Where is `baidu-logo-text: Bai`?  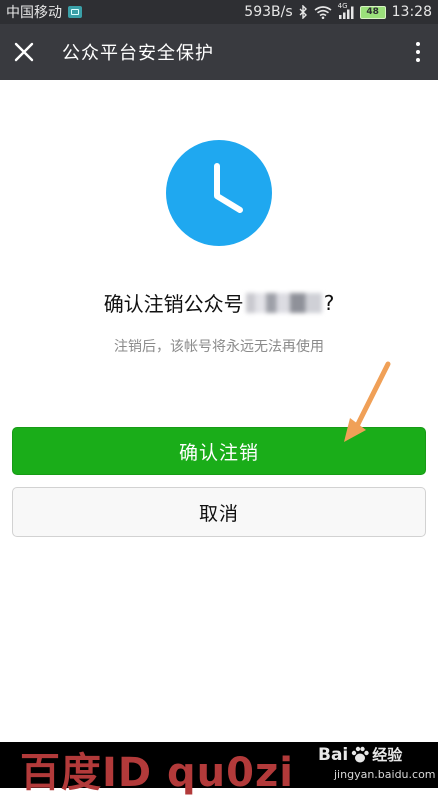
baidu-logo-text: Bai is located at coordinates (333, 754).